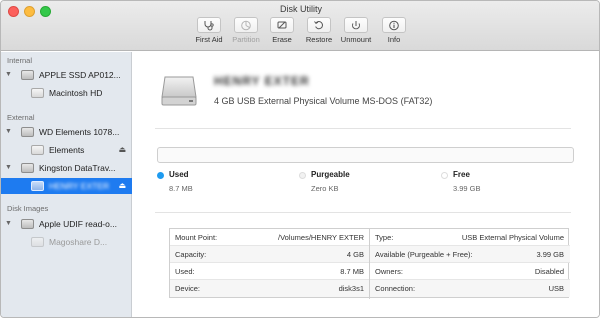 This screenshot has height=318, width=600. What do you see at coordinates (188, 288) in the screenshot?
I see `info-key: Device:` at bounding box center [188, 288].